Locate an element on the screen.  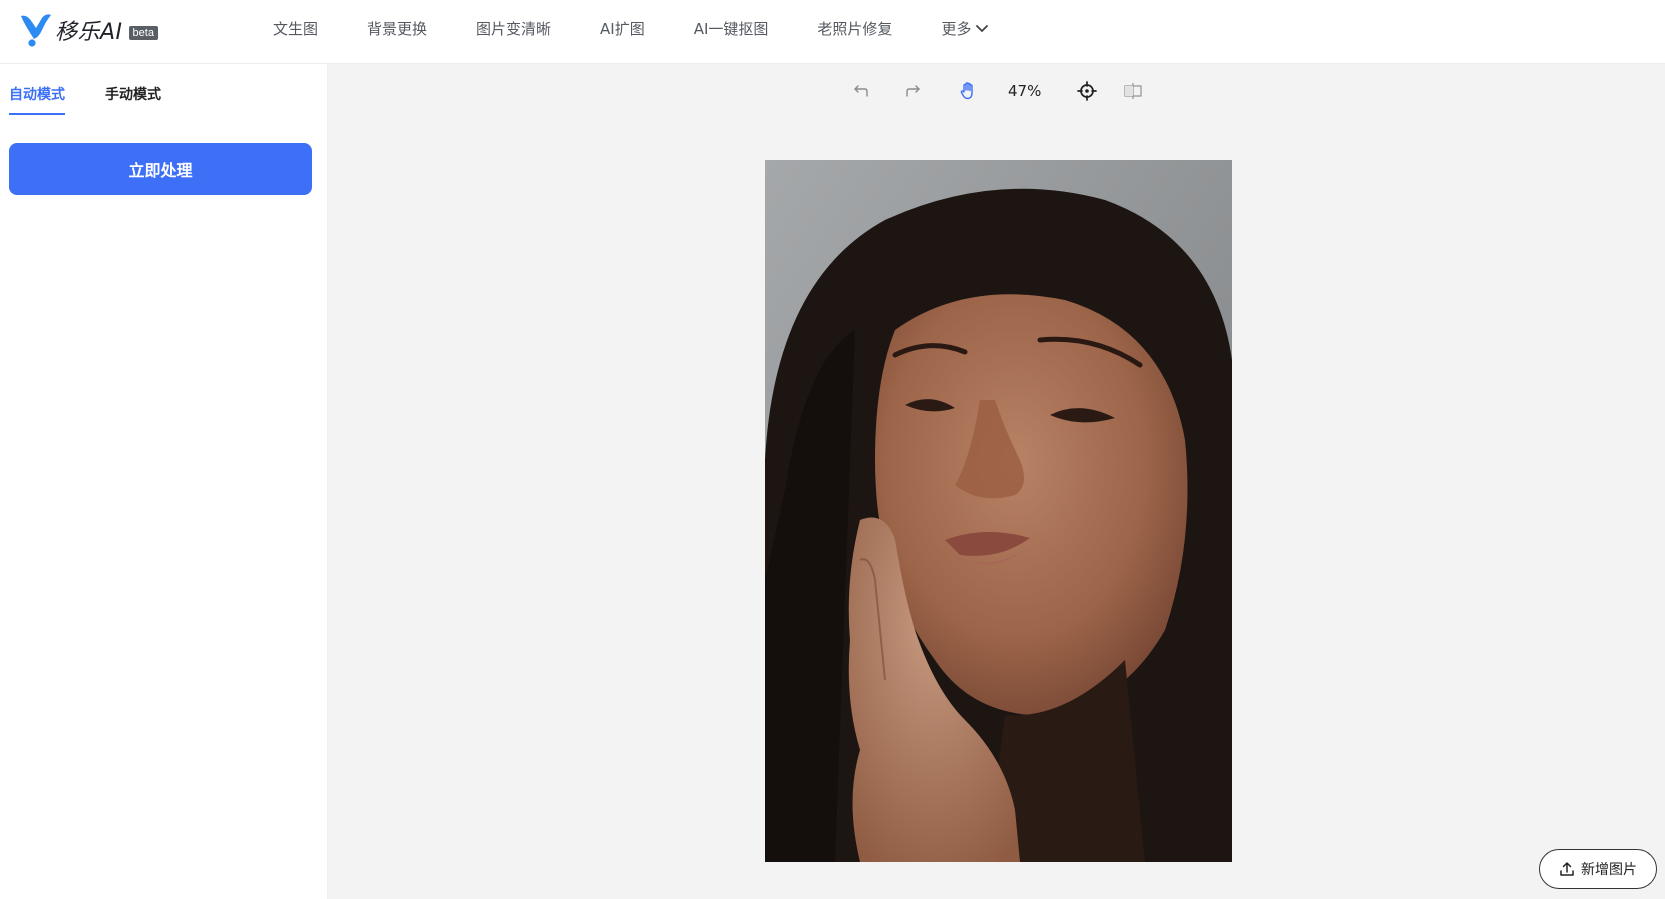
main-nav: 文生图 背景更换 图片变清晰 AI扩图 AI一键抠图 老照片修复 更多 is located at coordinates (631, 28).